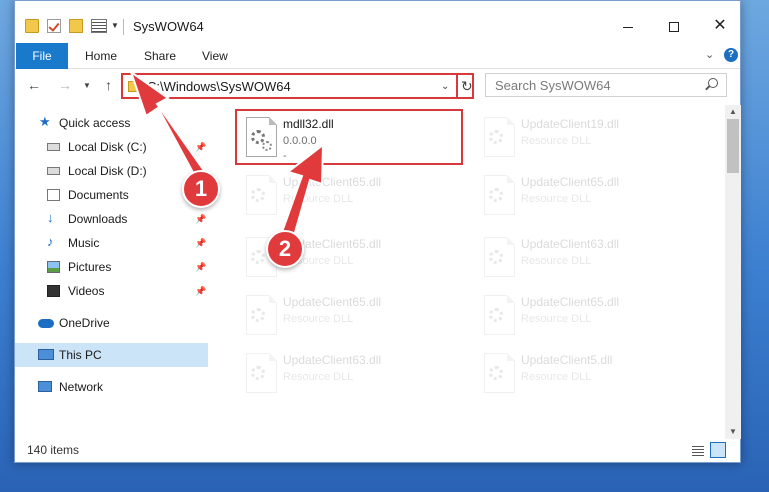  I want to click on file-item: UpdateClient19.dll Resource DLL, so click(586, 138).